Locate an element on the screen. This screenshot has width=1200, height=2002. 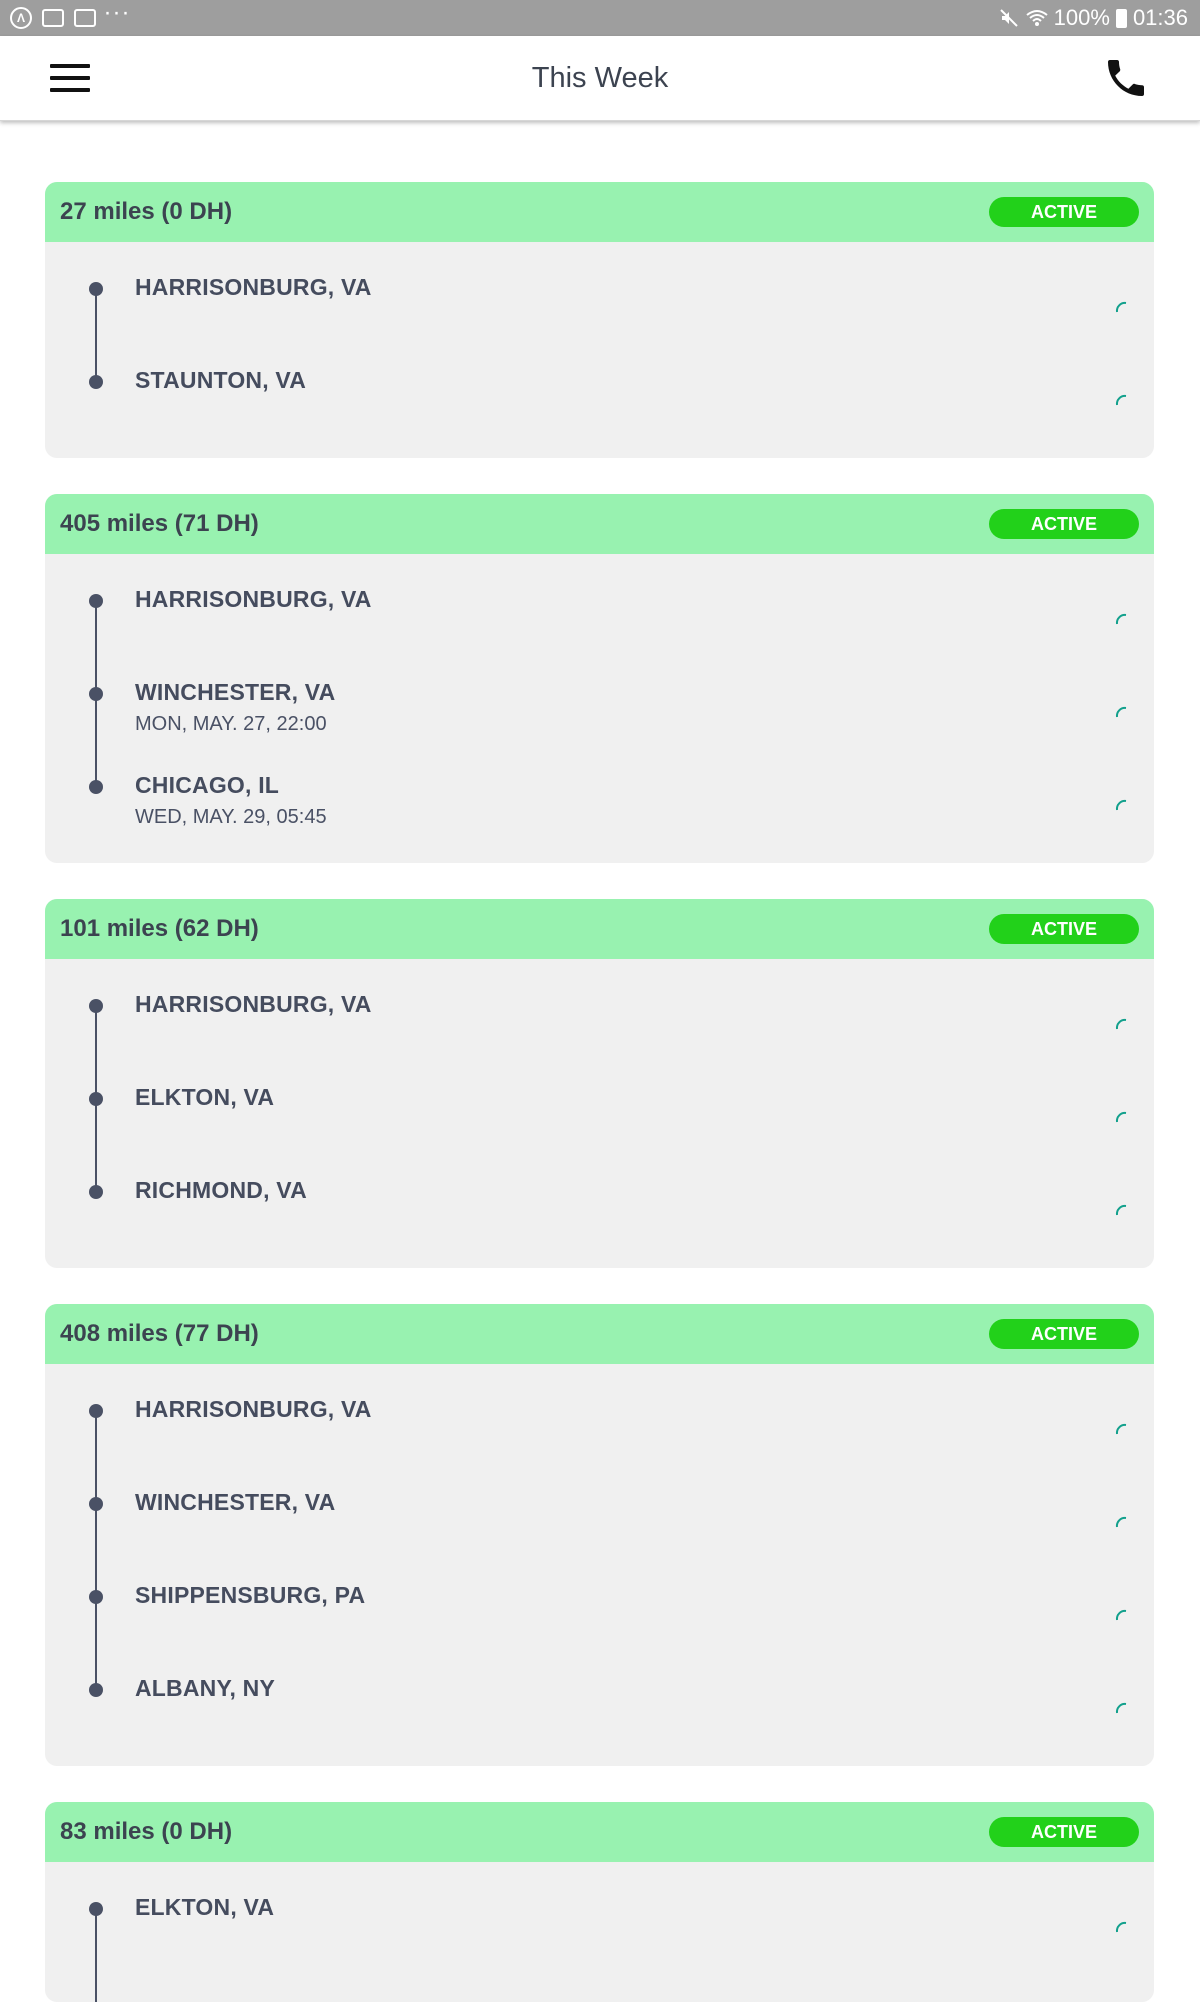
stop-item: SHIPPENSBURG, PA is located at coordinates (599, 1629).